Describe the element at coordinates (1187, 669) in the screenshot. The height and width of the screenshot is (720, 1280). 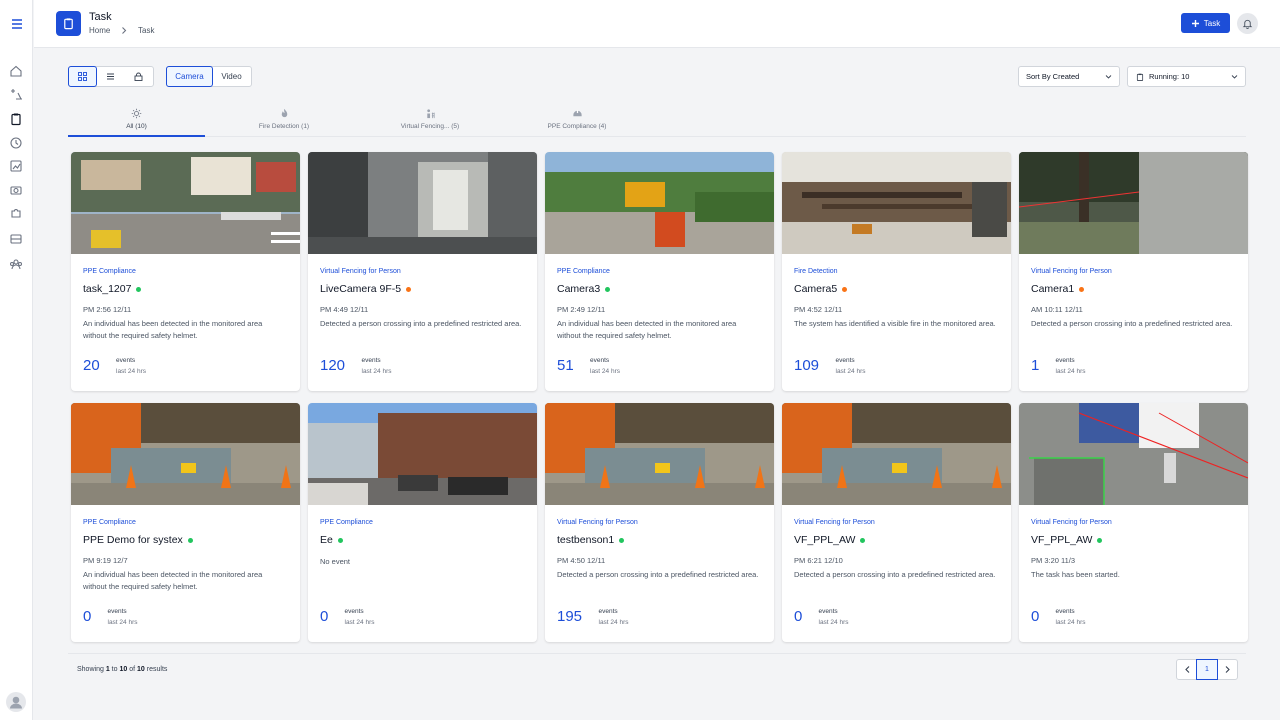
I see `pagination-prev-button` at that location.